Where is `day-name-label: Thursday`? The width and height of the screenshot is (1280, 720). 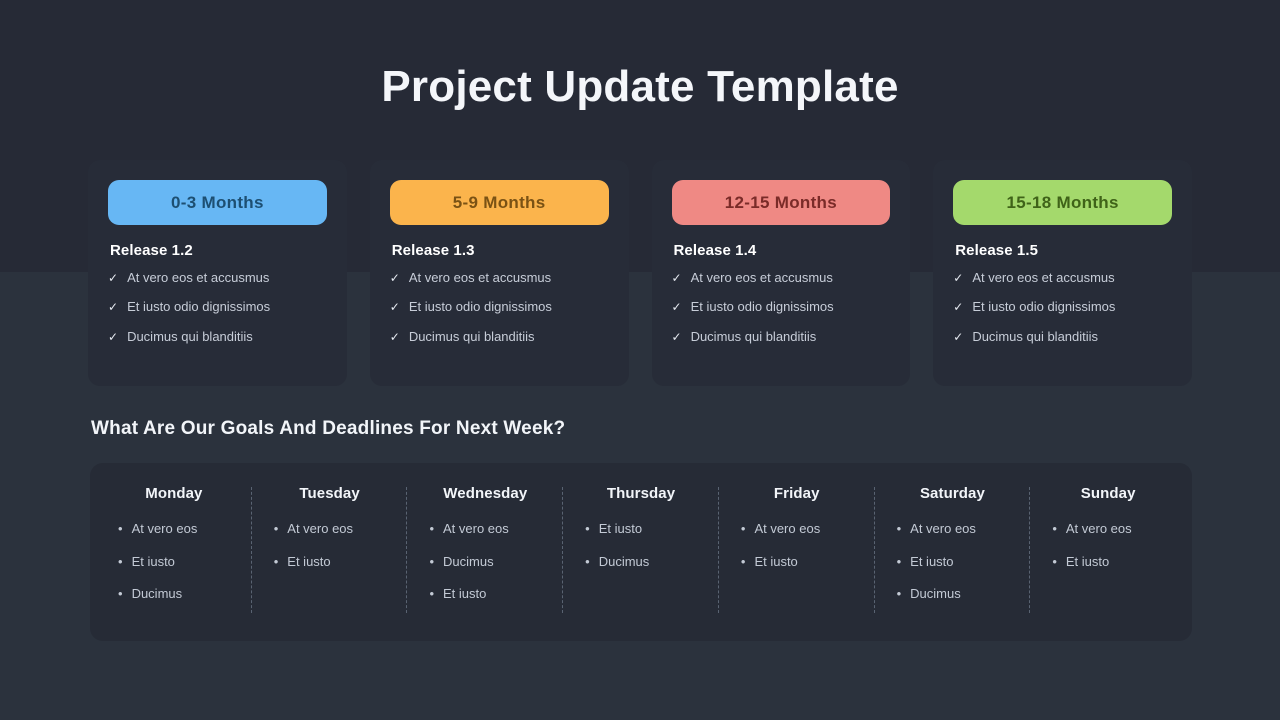
day-name-label: Thursday is located at coordinates (641, 493).